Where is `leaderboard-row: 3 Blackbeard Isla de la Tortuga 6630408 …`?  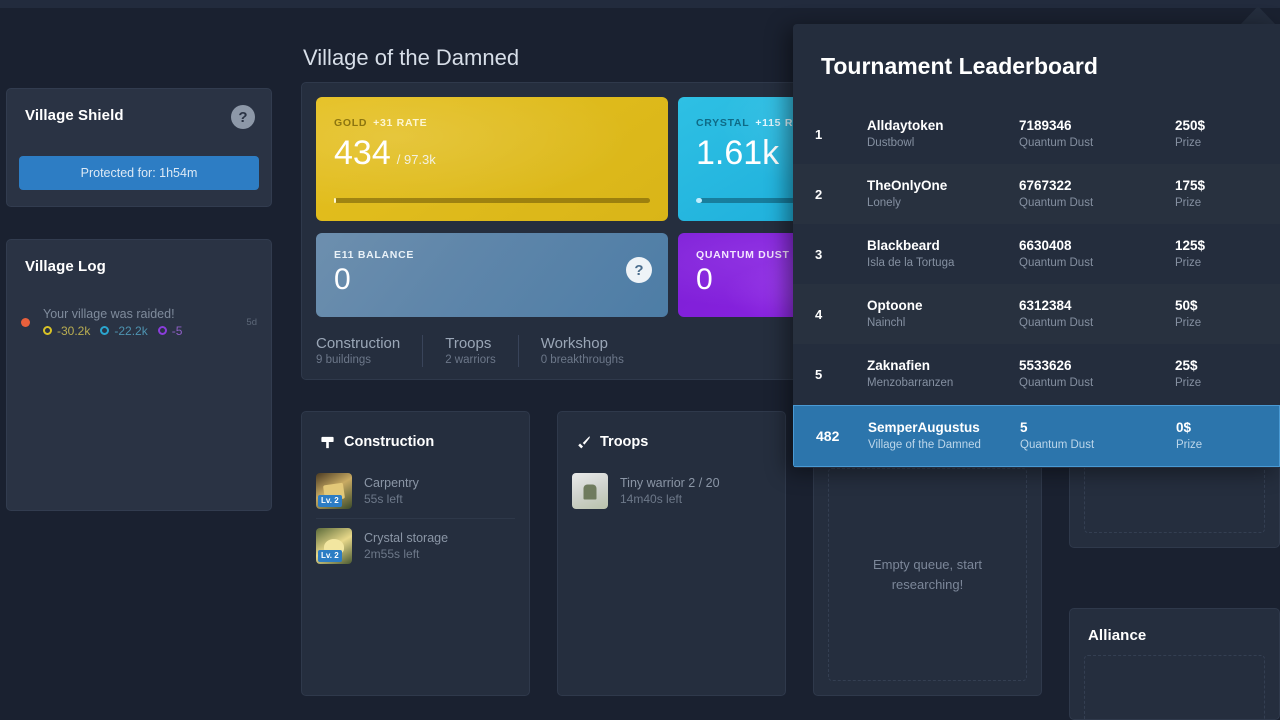 leaderboard-row: 3 Blackbeard Isla de la Tortuga 6630408 … is located at coordinates (1036, 254).